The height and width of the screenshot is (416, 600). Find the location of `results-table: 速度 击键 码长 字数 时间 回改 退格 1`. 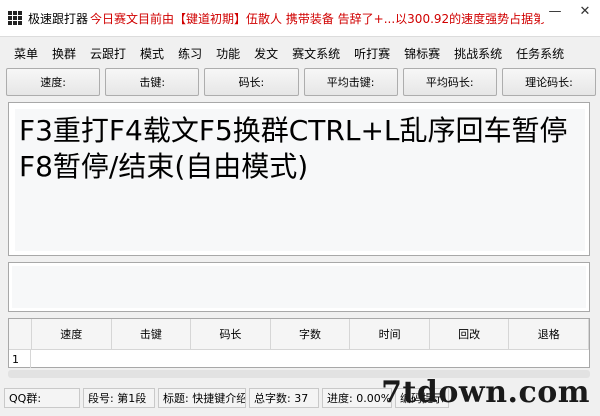

results-table: 速度 击键 码长 字数 时间 回改 退格 1 is located at coordinates (299, 343).